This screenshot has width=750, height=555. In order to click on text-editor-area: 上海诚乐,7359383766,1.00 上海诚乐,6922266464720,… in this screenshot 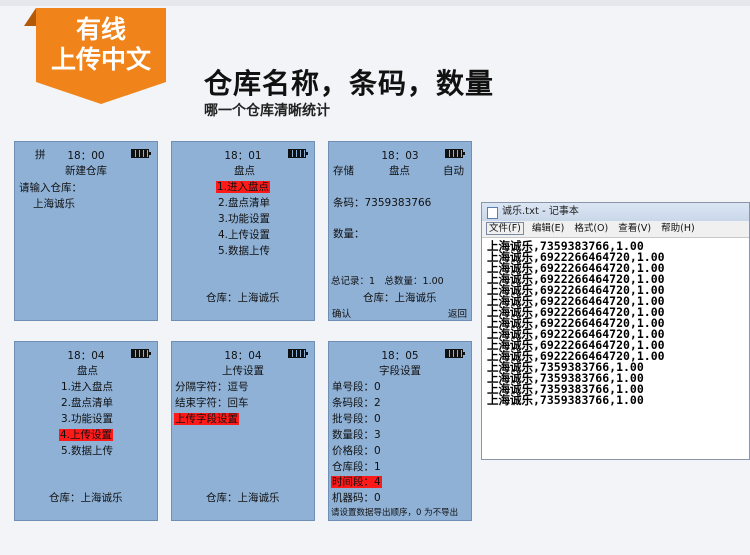, I will do `click(616, 347)`.